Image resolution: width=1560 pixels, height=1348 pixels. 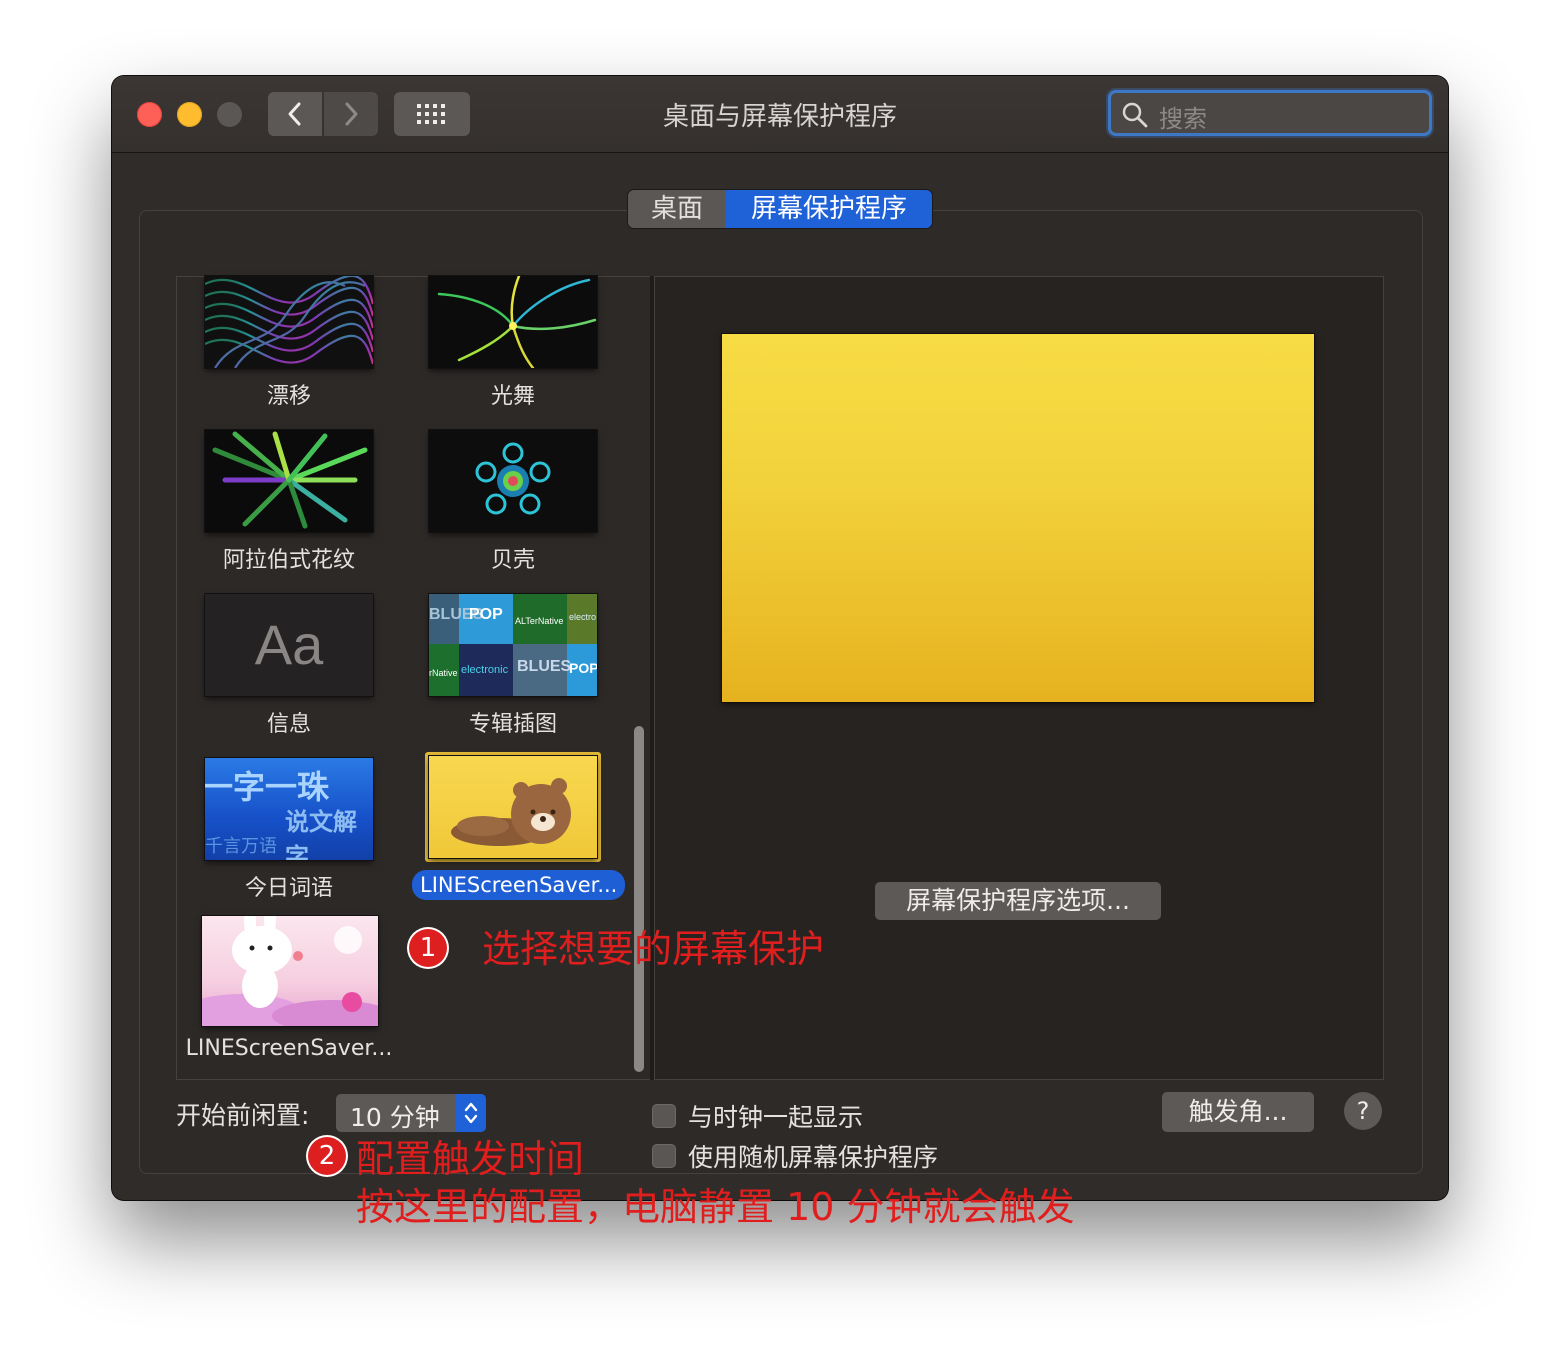 What do you see at coordinates (470, 1159) in the screenshot?
I see `annotation-step-2-text: 配置触发时间` at bounding box center [470, 1159].